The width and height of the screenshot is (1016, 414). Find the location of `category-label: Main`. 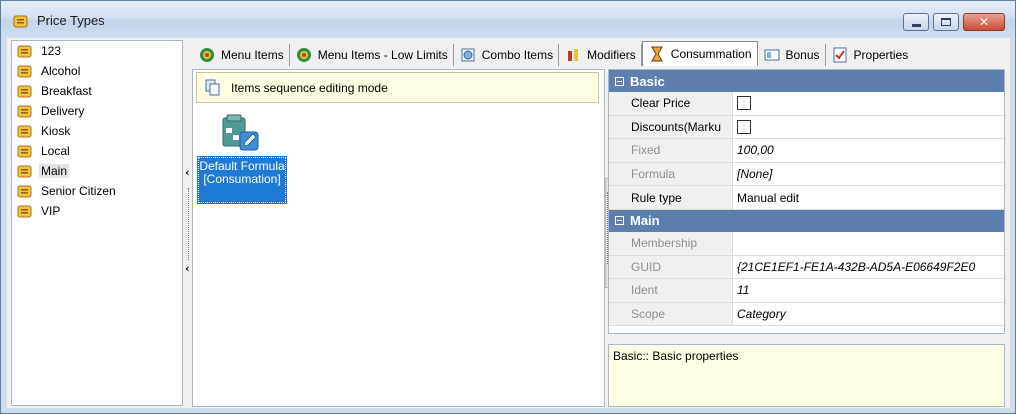

category-label: Main is located at coordinates (645, 221).